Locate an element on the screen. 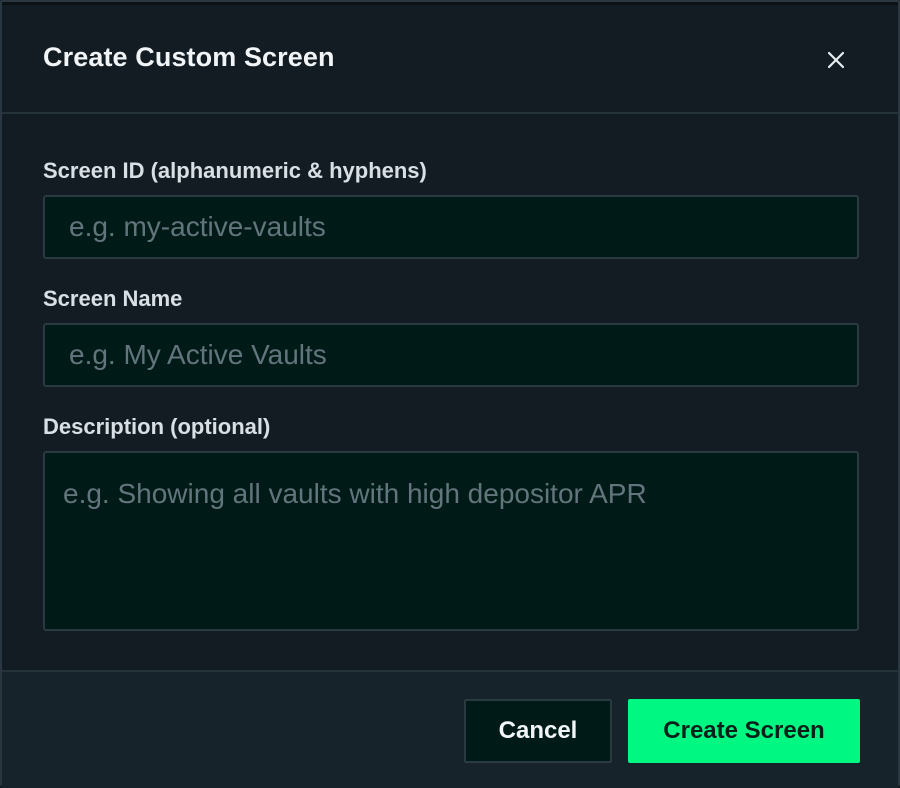 This screenshot has height=788, width=900. screen-name-input is located at coordinates (451, 355).